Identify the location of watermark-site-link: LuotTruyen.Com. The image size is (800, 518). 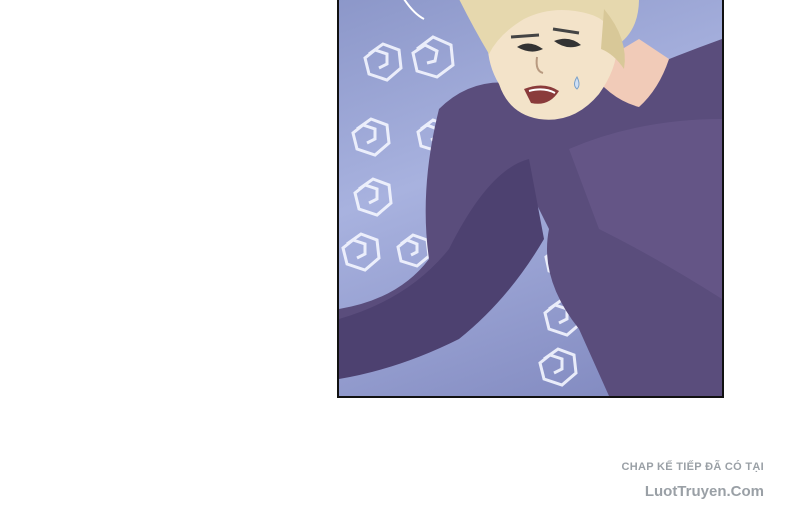
(654, 491).